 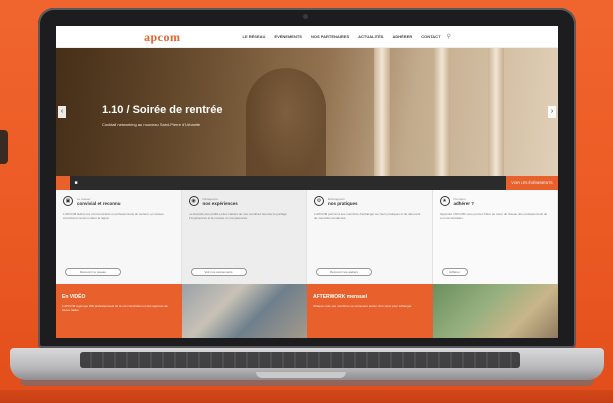 I want to click on feature-button: Voir nos événements, so click(x=218, y=272).